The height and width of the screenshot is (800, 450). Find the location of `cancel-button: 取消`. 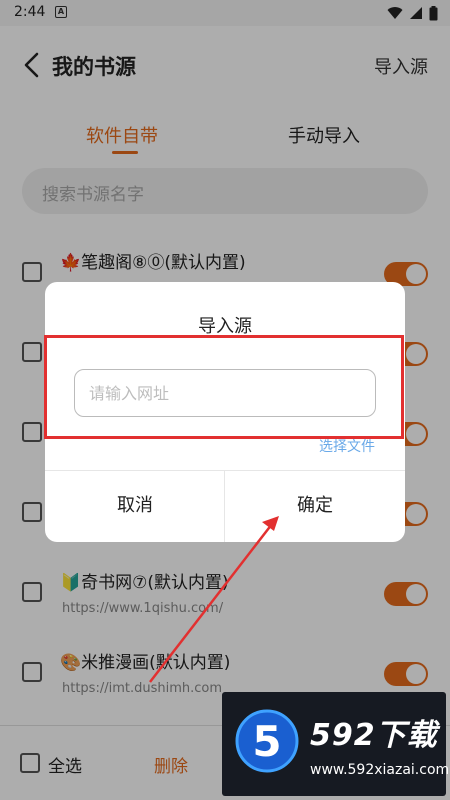

cancel-button: 取消 is located at coordinates (135, 506).